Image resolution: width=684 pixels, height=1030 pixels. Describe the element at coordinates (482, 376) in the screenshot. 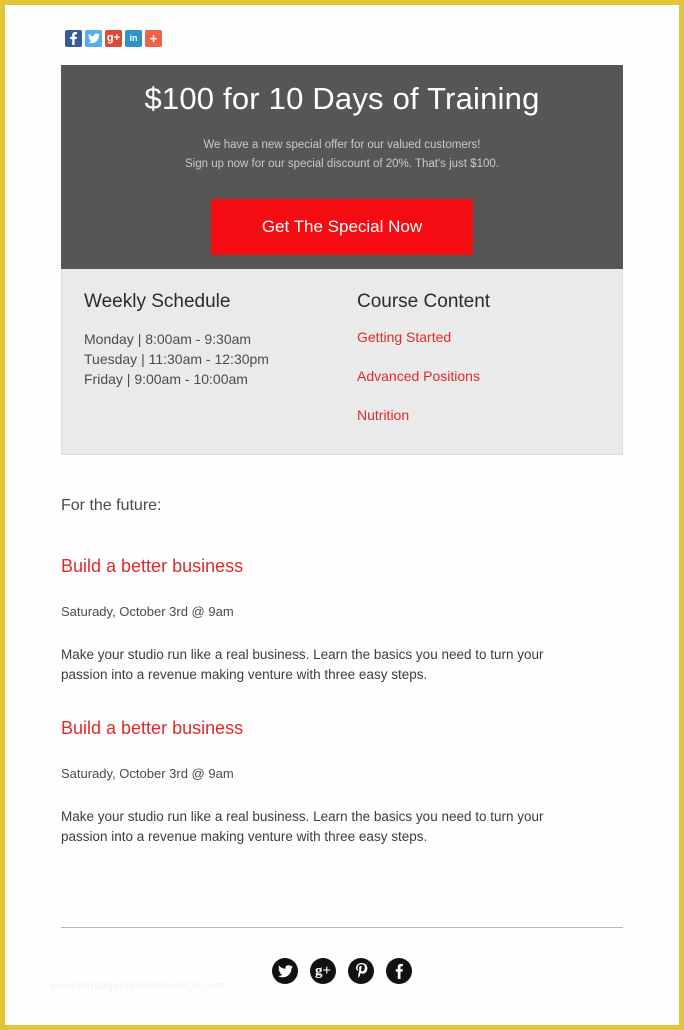

I see `course-link-advanced-positions: Advanced Positions` at that location.